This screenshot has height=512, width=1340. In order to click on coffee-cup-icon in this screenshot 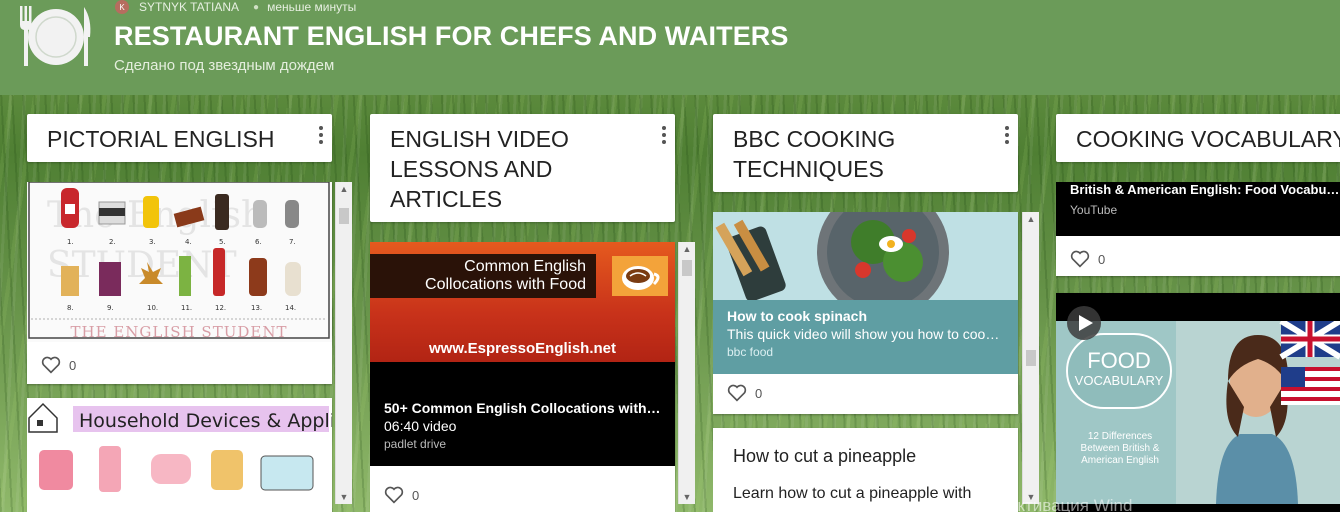, I will do `click(640, 276)`.